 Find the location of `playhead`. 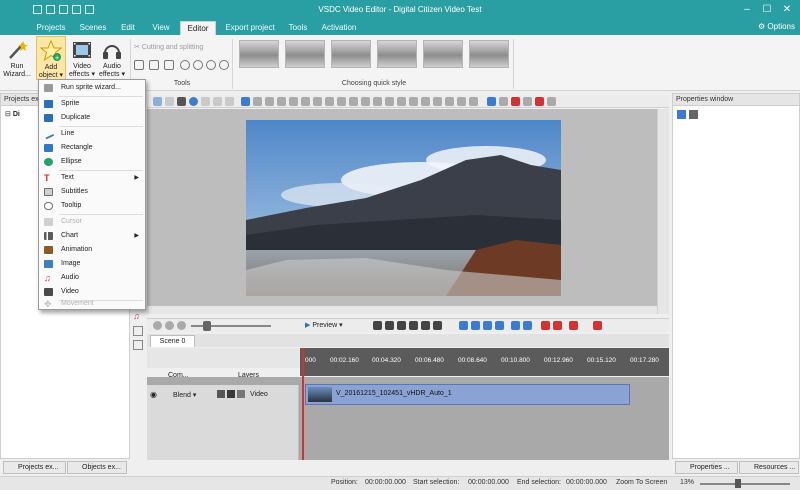

playhead is located at coordinates (303, 404).